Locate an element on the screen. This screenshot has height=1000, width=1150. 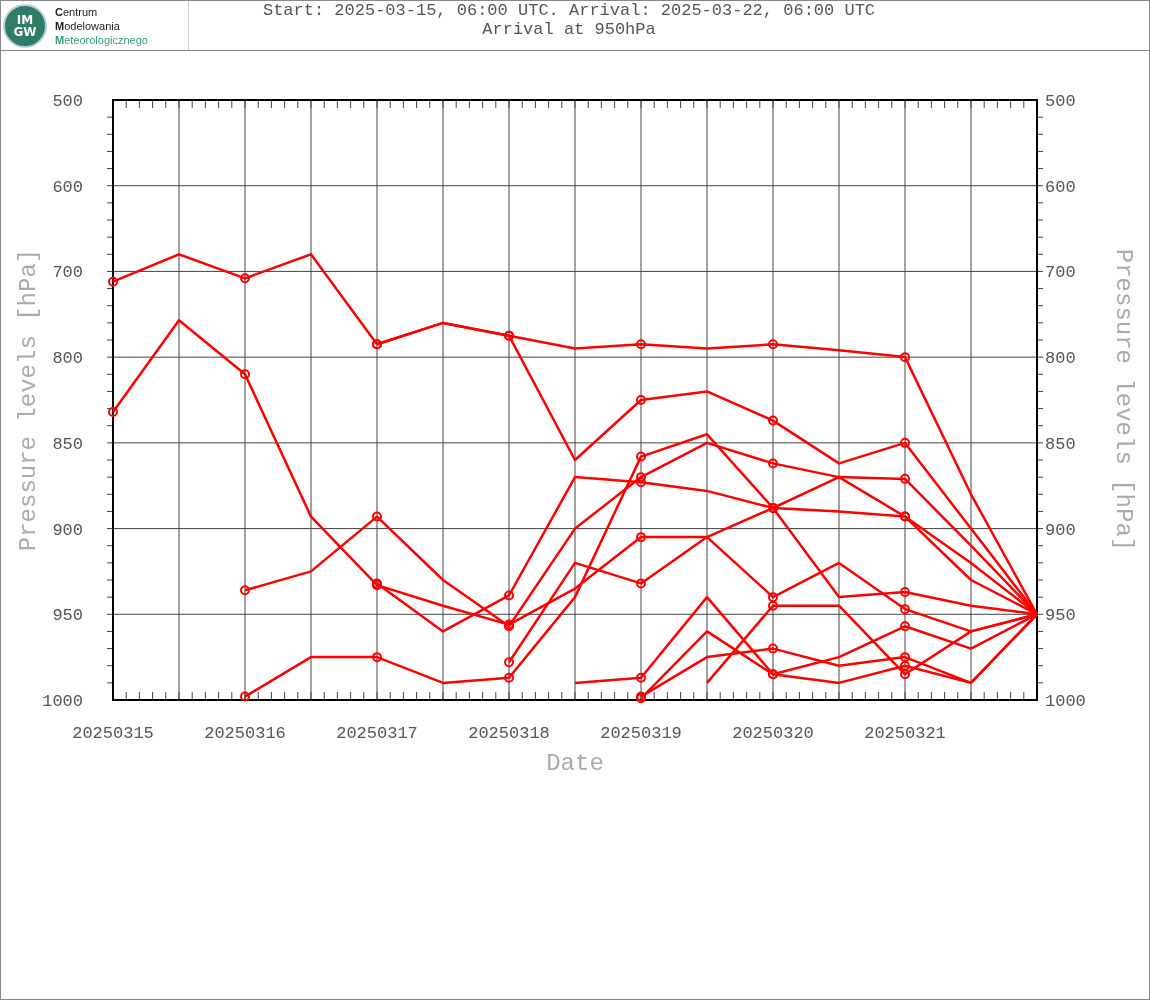
logo-text: Meteorologicznego is located at coordinates (101, 39).